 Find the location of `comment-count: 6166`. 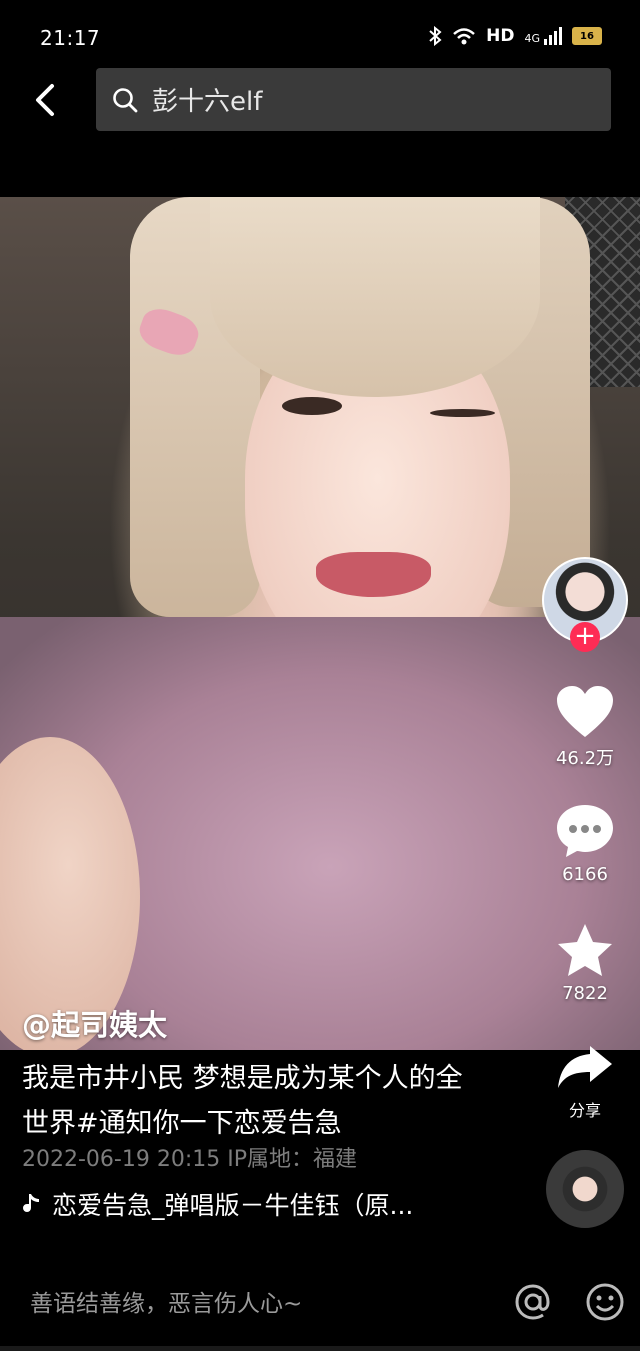

comment-count: 6166 is located at coordinates (585, 874).